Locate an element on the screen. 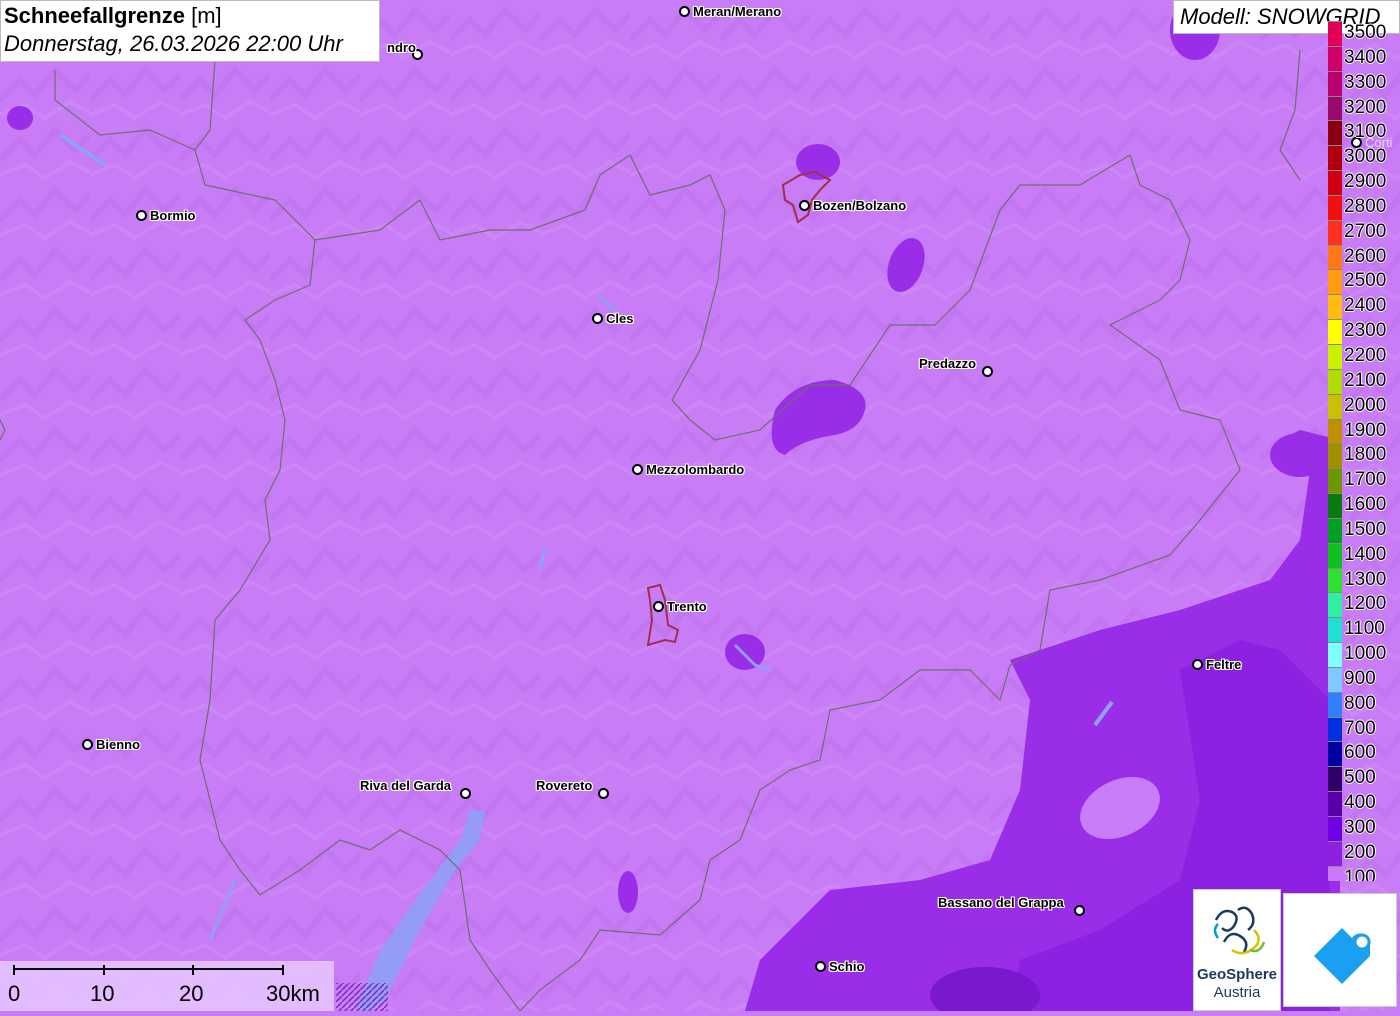 This screenshot has height=1016, width=1400. legend-label: 1200 is located at coordinates (1365, 604).